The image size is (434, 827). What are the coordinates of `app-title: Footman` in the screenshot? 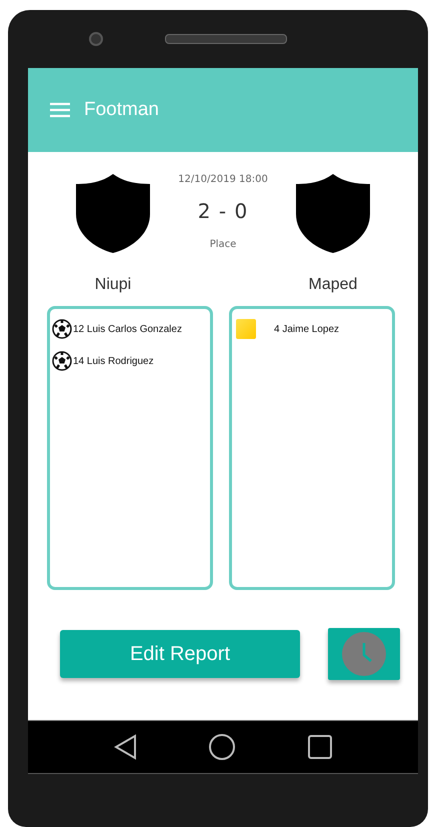 It's located at (121, 110).